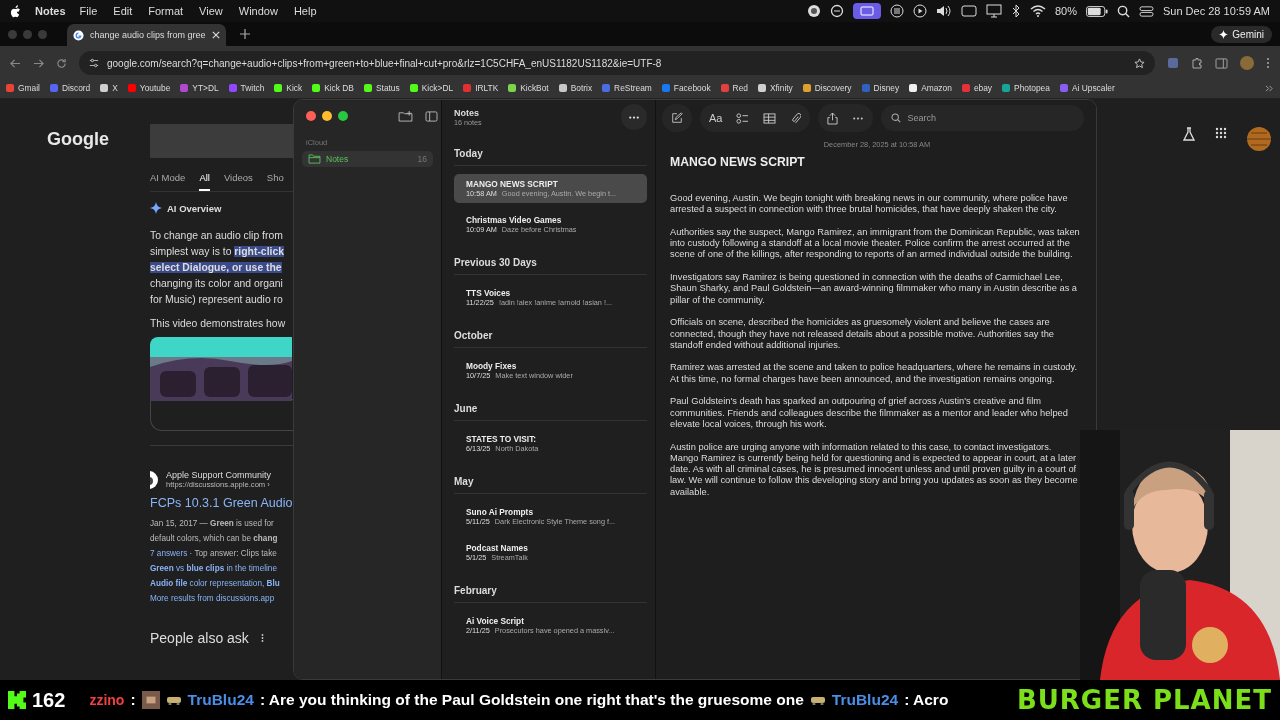  What do you see at coordinates (1146, 11) in the screenshot?
I see `control-center-icon` at bounding box center [1146, 11].